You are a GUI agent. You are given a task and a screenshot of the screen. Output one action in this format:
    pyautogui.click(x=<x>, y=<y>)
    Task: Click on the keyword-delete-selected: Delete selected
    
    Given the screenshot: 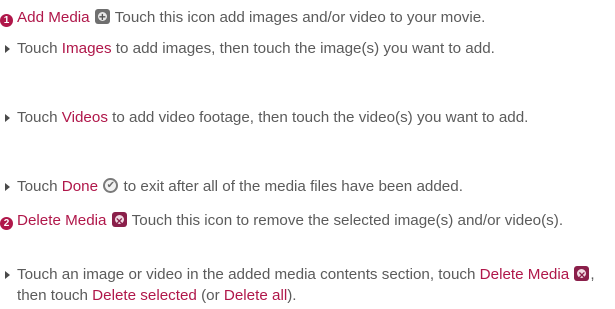 What is the action you would take?
    pyautogui.click(x=144, y=295)
    